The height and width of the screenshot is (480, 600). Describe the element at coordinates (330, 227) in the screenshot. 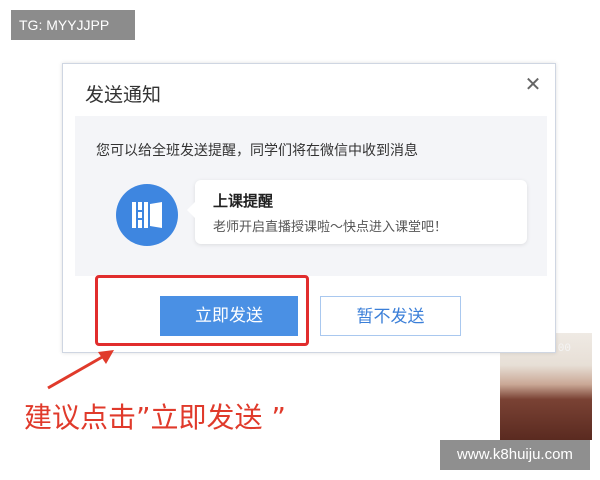

I see `notice-text: 老师开启直播授课啦～快点进入课堂吧！` at that location.